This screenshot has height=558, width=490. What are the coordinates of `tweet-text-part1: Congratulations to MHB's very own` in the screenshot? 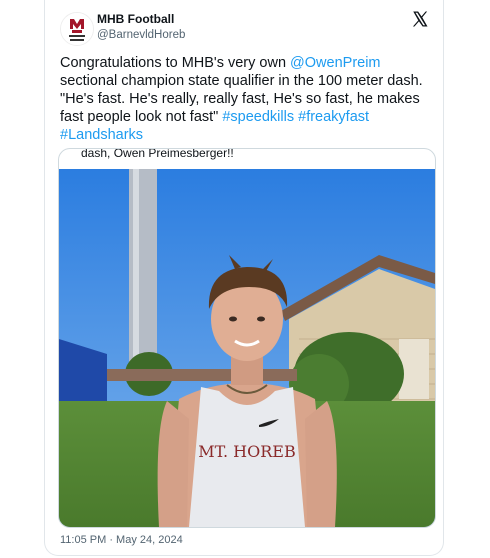 It's located at (175, 63).